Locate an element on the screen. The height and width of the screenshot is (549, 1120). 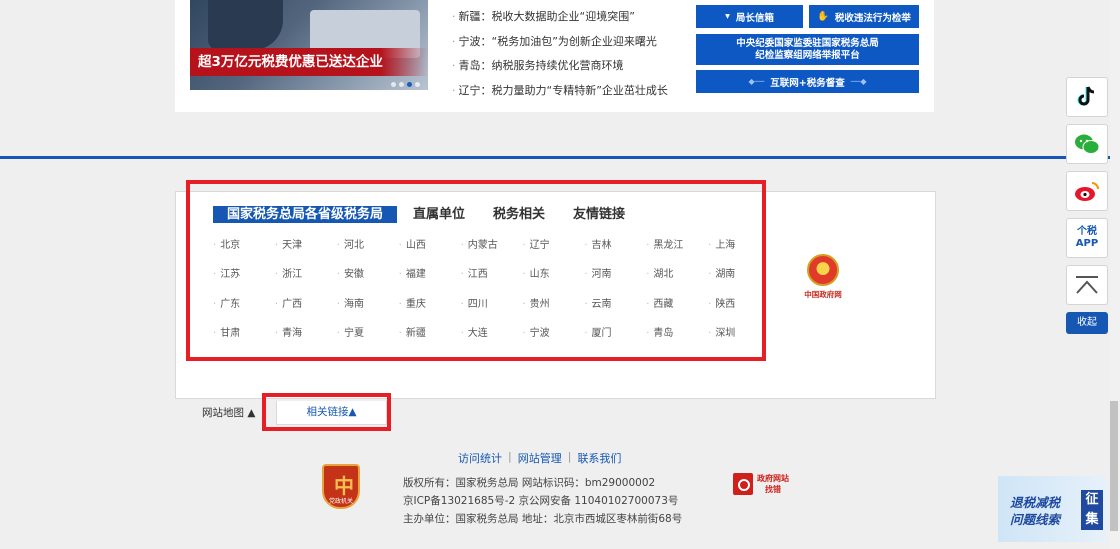
page-scrollbar is located at coordinates (1115, 274).